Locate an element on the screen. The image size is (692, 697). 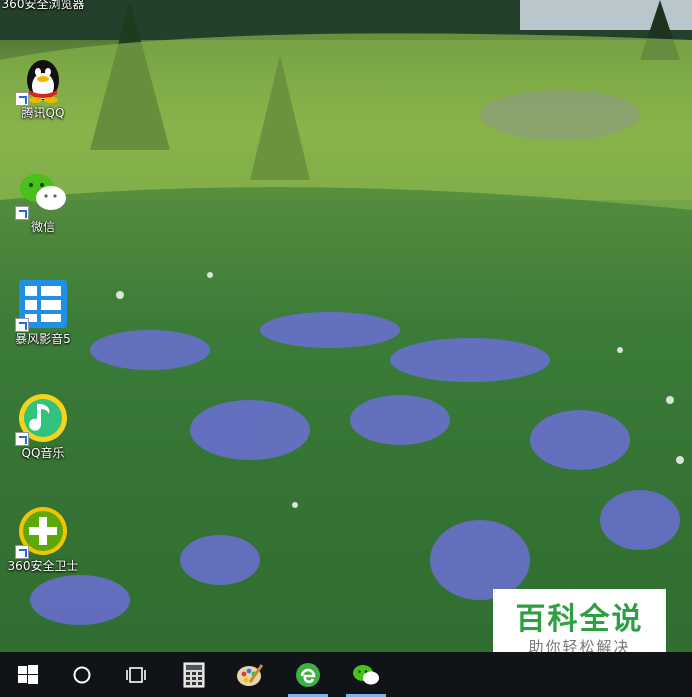
desktop-icon-label: 360安全浏览器 is located at coordinates (43, 5).